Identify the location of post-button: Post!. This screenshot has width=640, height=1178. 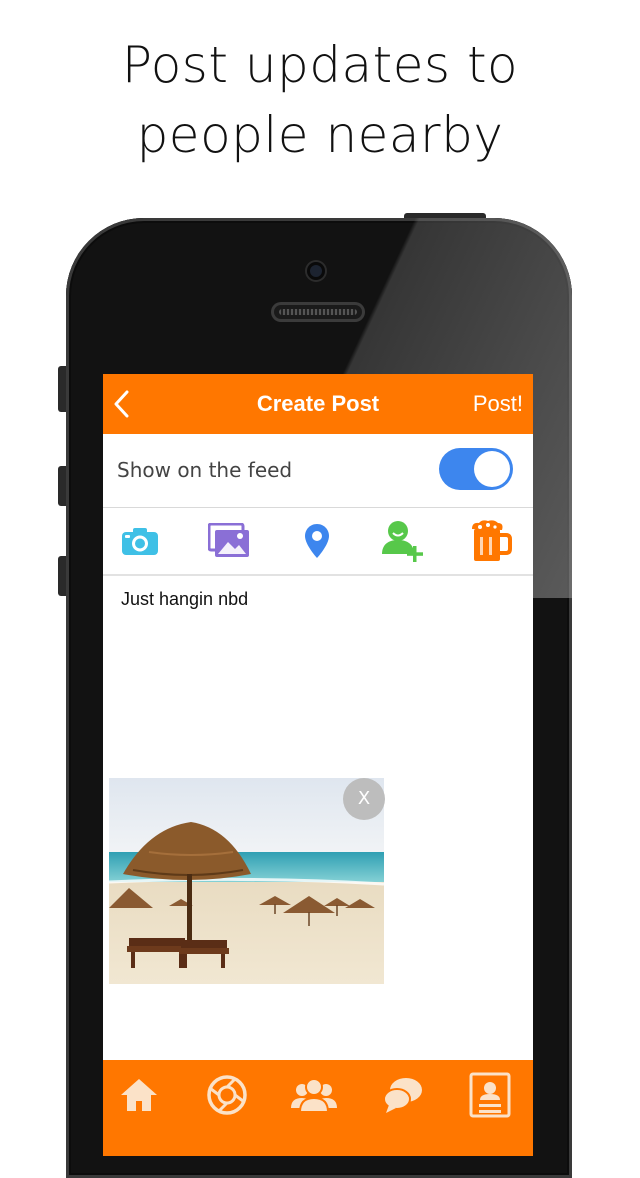
(498, 404).